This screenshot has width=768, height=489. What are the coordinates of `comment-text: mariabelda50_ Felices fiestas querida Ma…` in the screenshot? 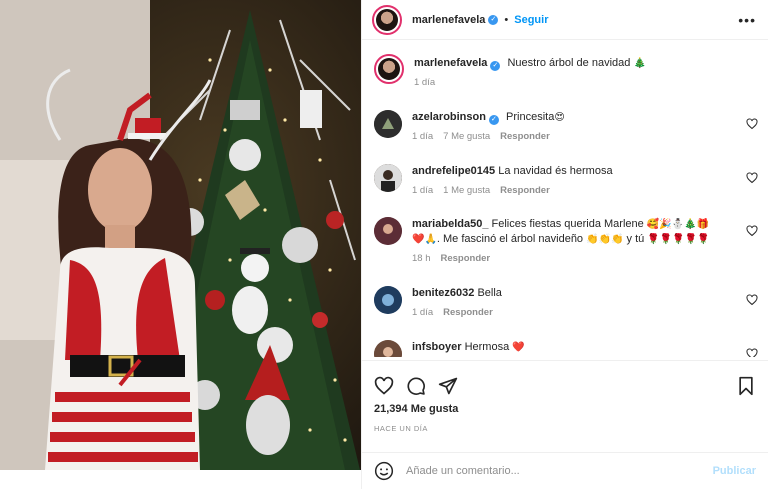 It's located at (574, 232).